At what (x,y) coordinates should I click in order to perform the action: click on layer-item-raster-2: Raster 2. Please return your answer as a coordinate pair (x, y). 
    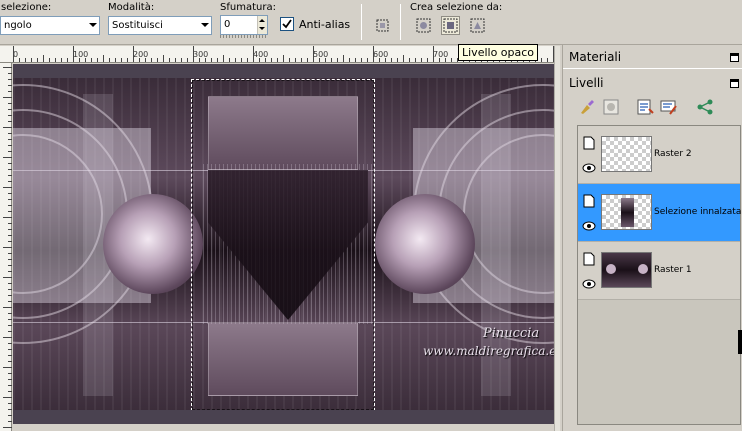
    Looking at the image, I should click on (659, 155).